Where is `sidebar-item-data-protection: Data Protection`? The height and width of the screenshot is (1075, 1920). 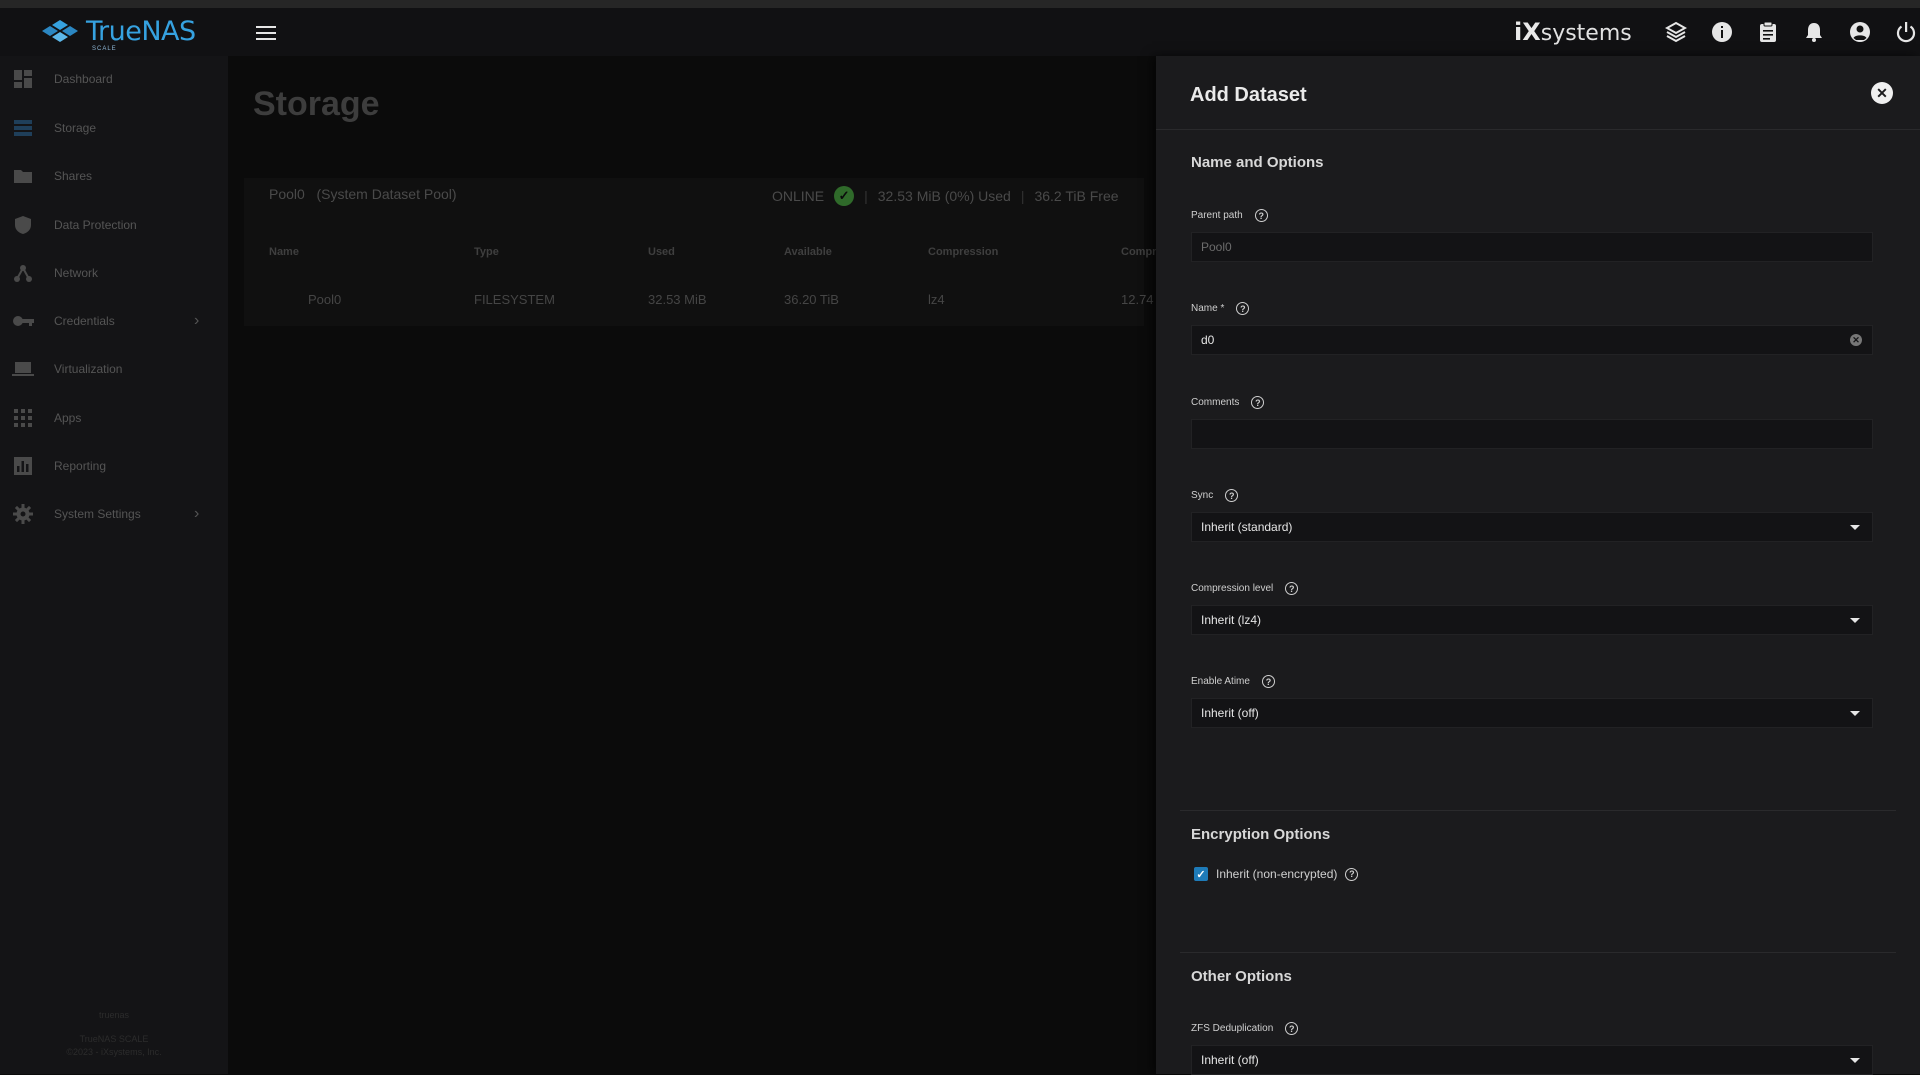
sidebar-item-data-protection: Data Protection is located at coordinates (114, 225).